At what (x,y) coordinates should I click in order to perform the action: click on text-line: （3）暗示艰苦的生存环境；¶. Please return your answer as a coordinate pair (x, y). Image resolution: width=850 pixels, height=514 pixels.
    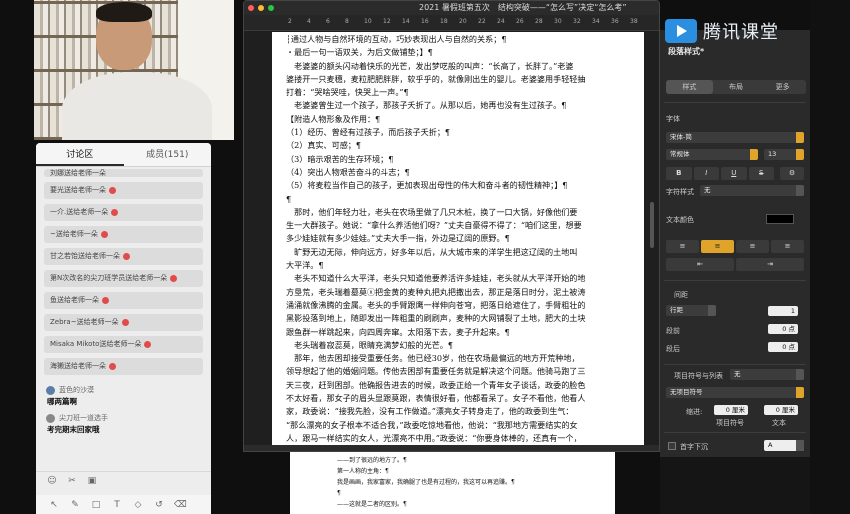
    Looking at the image, I should click on (340, 158).